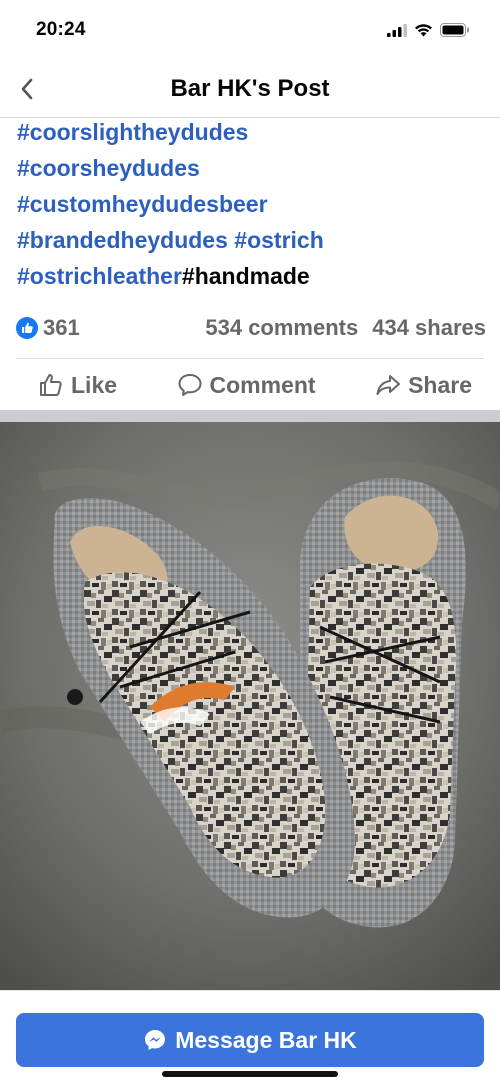 Image resolution: width=500 pixels, height=1083 pixels. I want to click on share-label: Share, so click(440, 384).